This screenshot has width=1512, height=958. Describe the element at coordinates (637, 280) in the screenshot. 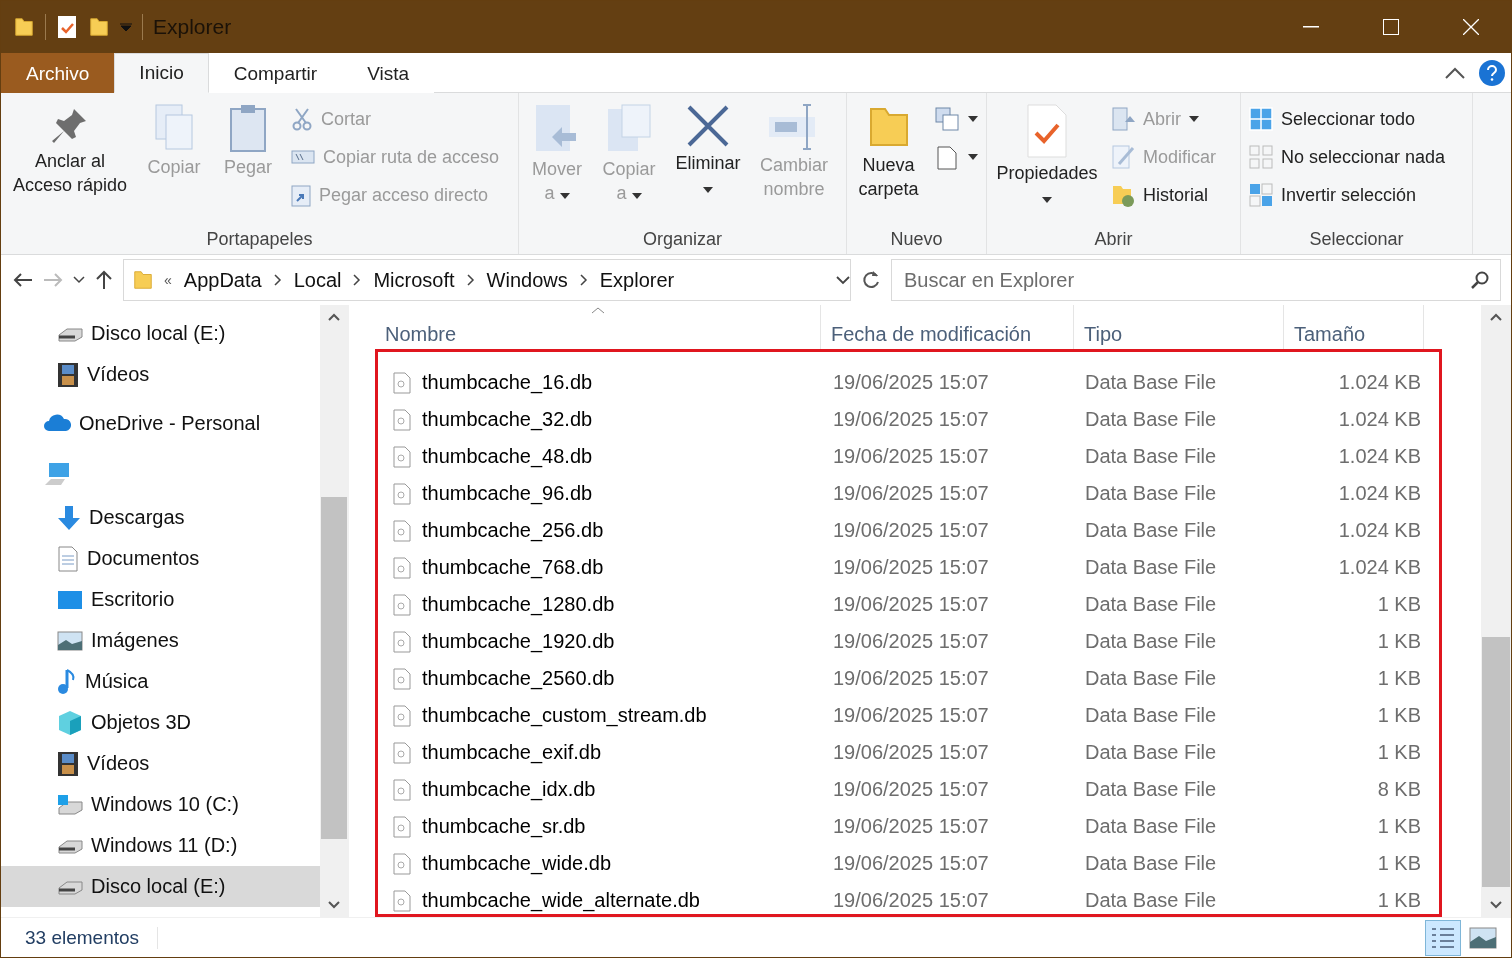

I see `breadcrumb: Explorer` at that location.